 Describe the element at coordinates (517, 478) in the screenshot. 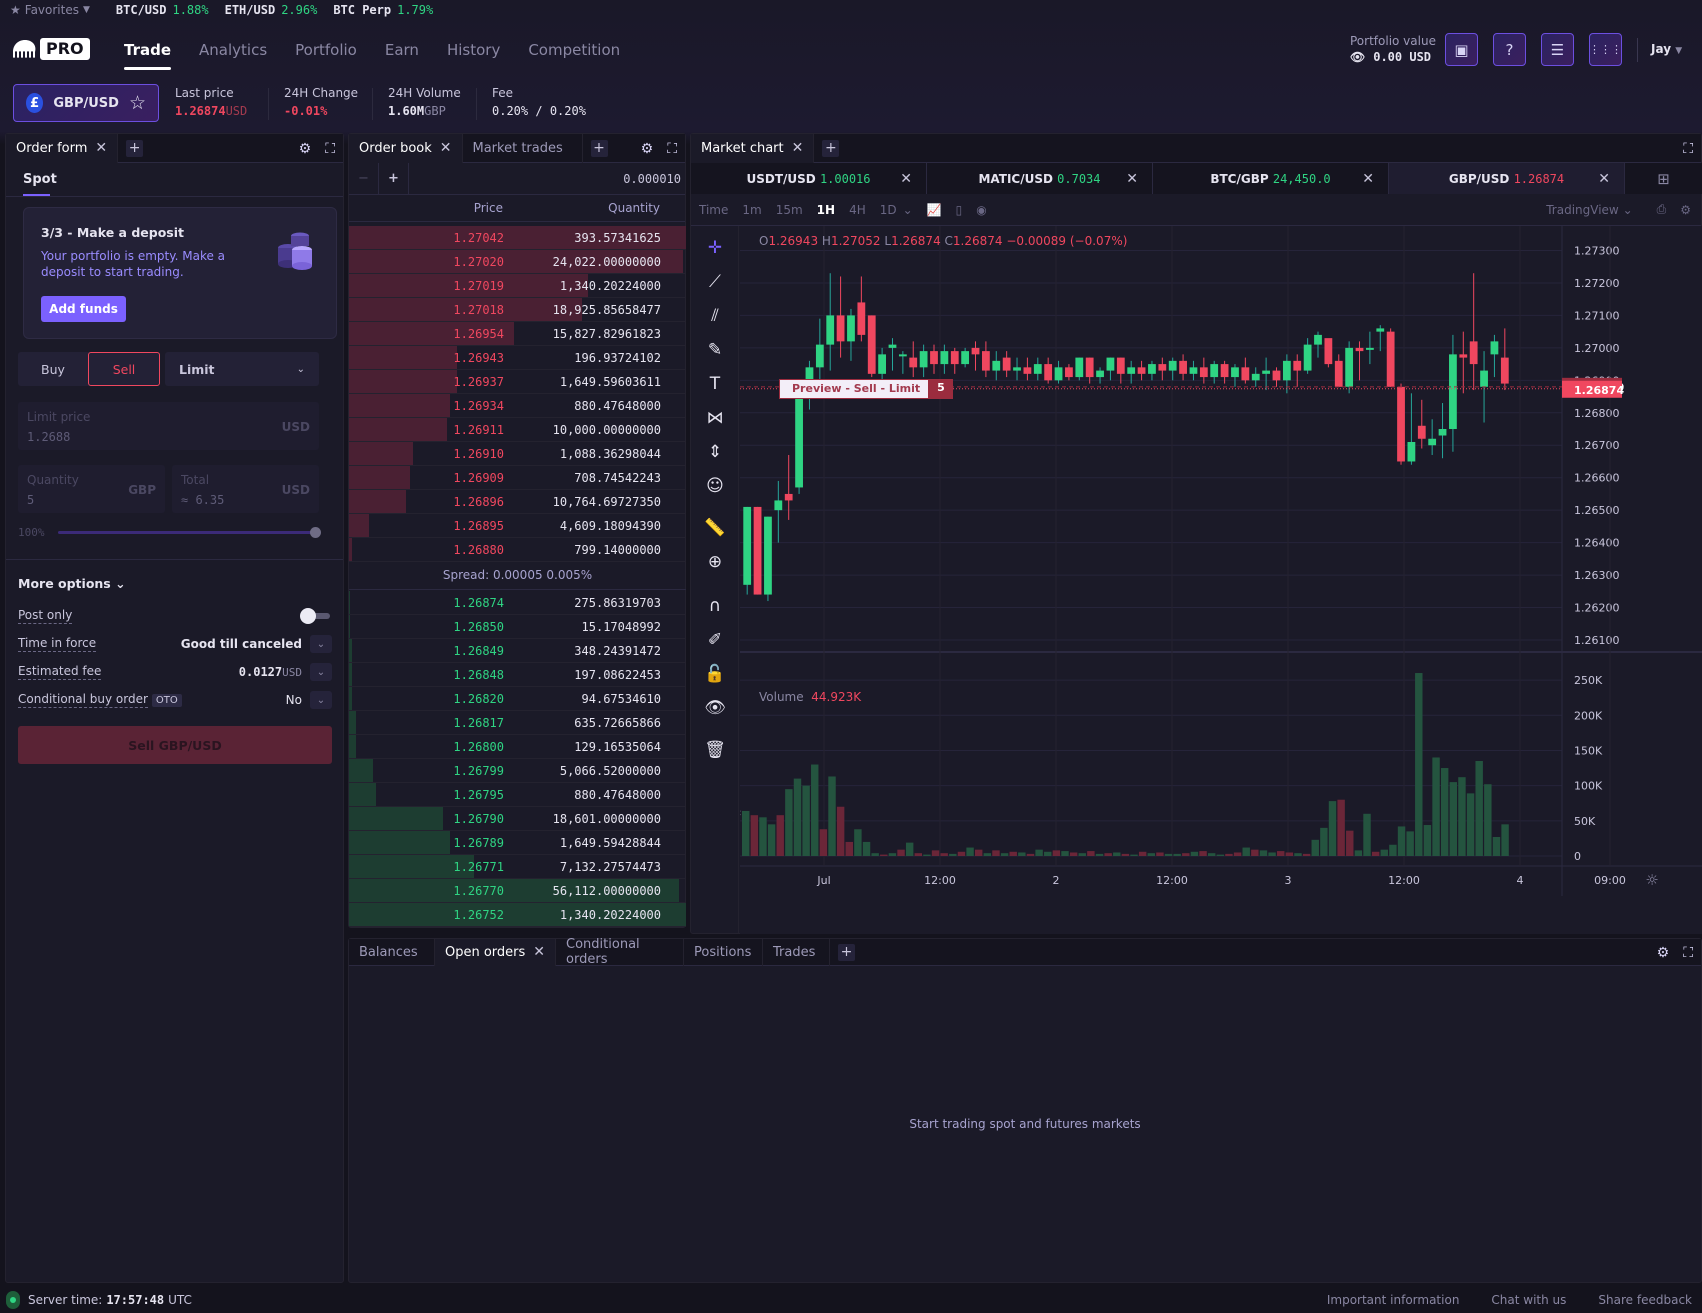

I see `ask-row: 1.26909 708.74542243` at that location.